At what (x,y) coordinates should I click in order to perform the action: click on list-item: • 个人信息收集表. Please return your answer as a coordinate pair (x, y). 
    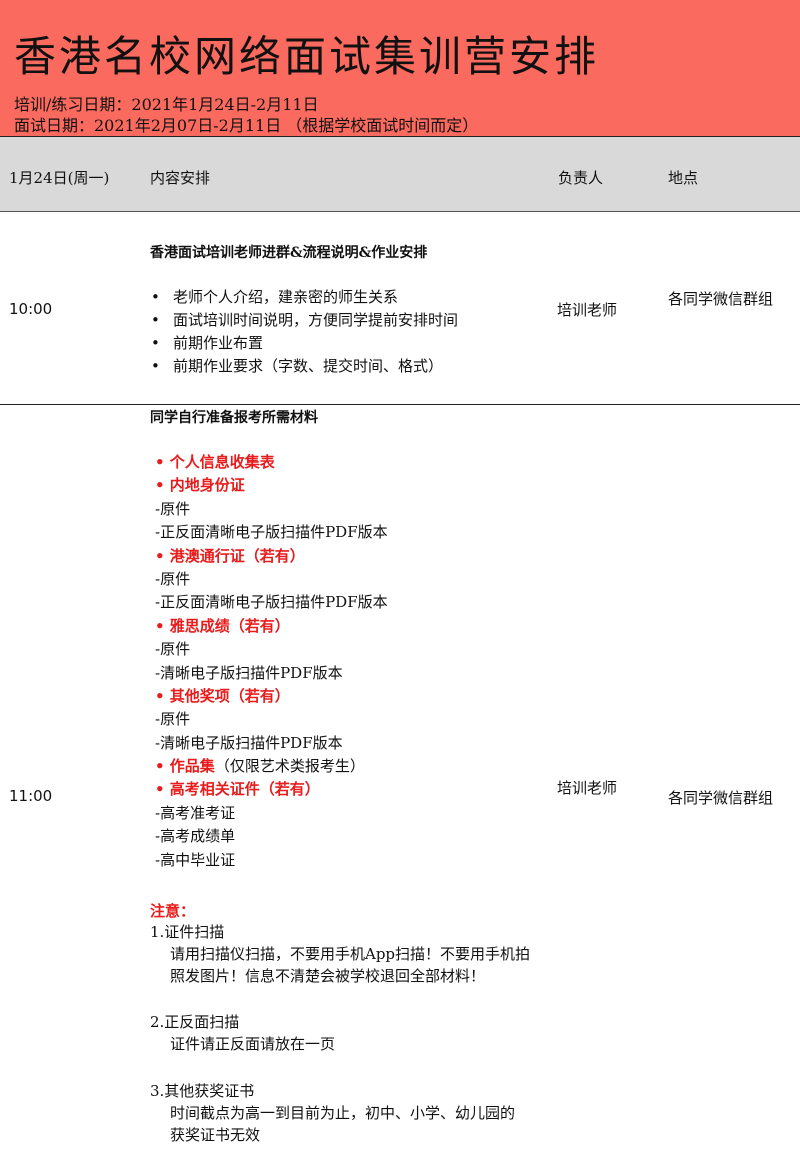
    Looking at the image, I should click on (215, 462).